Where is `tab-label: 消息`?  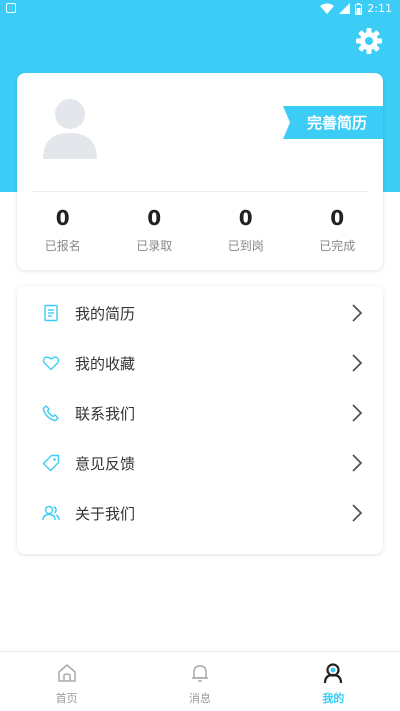 tab-label: 消息 is located at coordinates (199, 698).